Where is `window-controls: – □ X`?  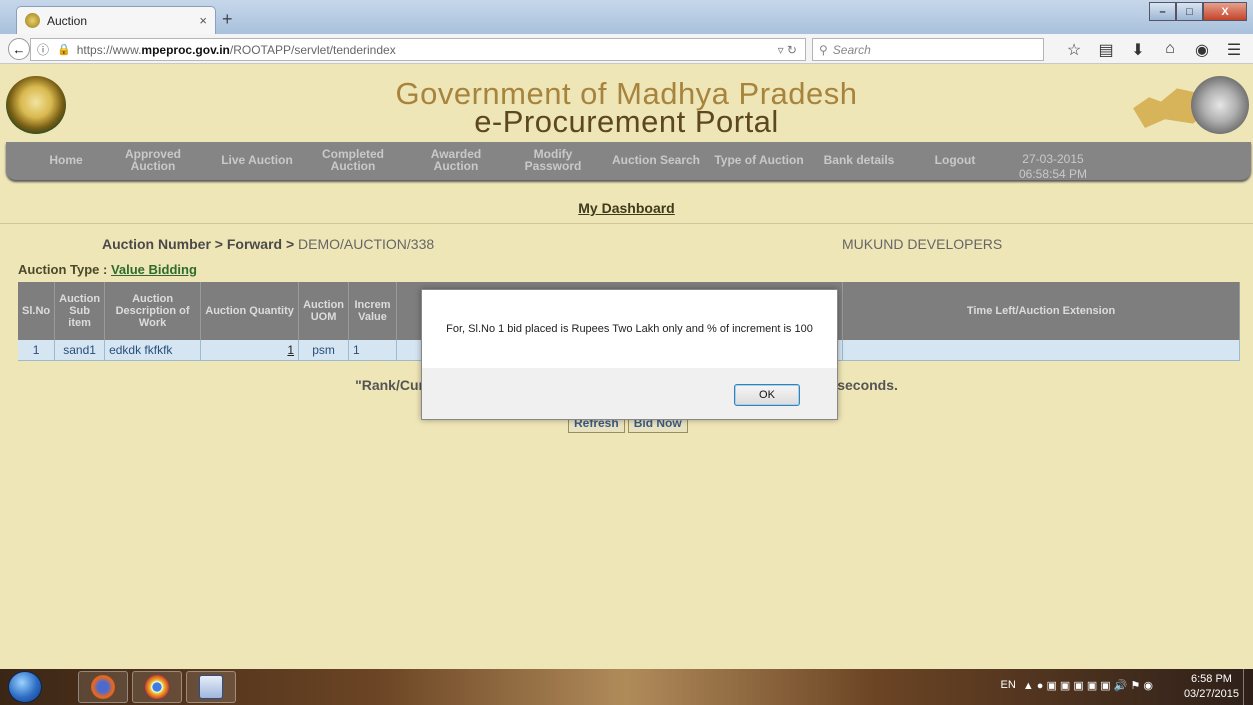
window-controls: – □ X is located at coordinates (1198, 11).